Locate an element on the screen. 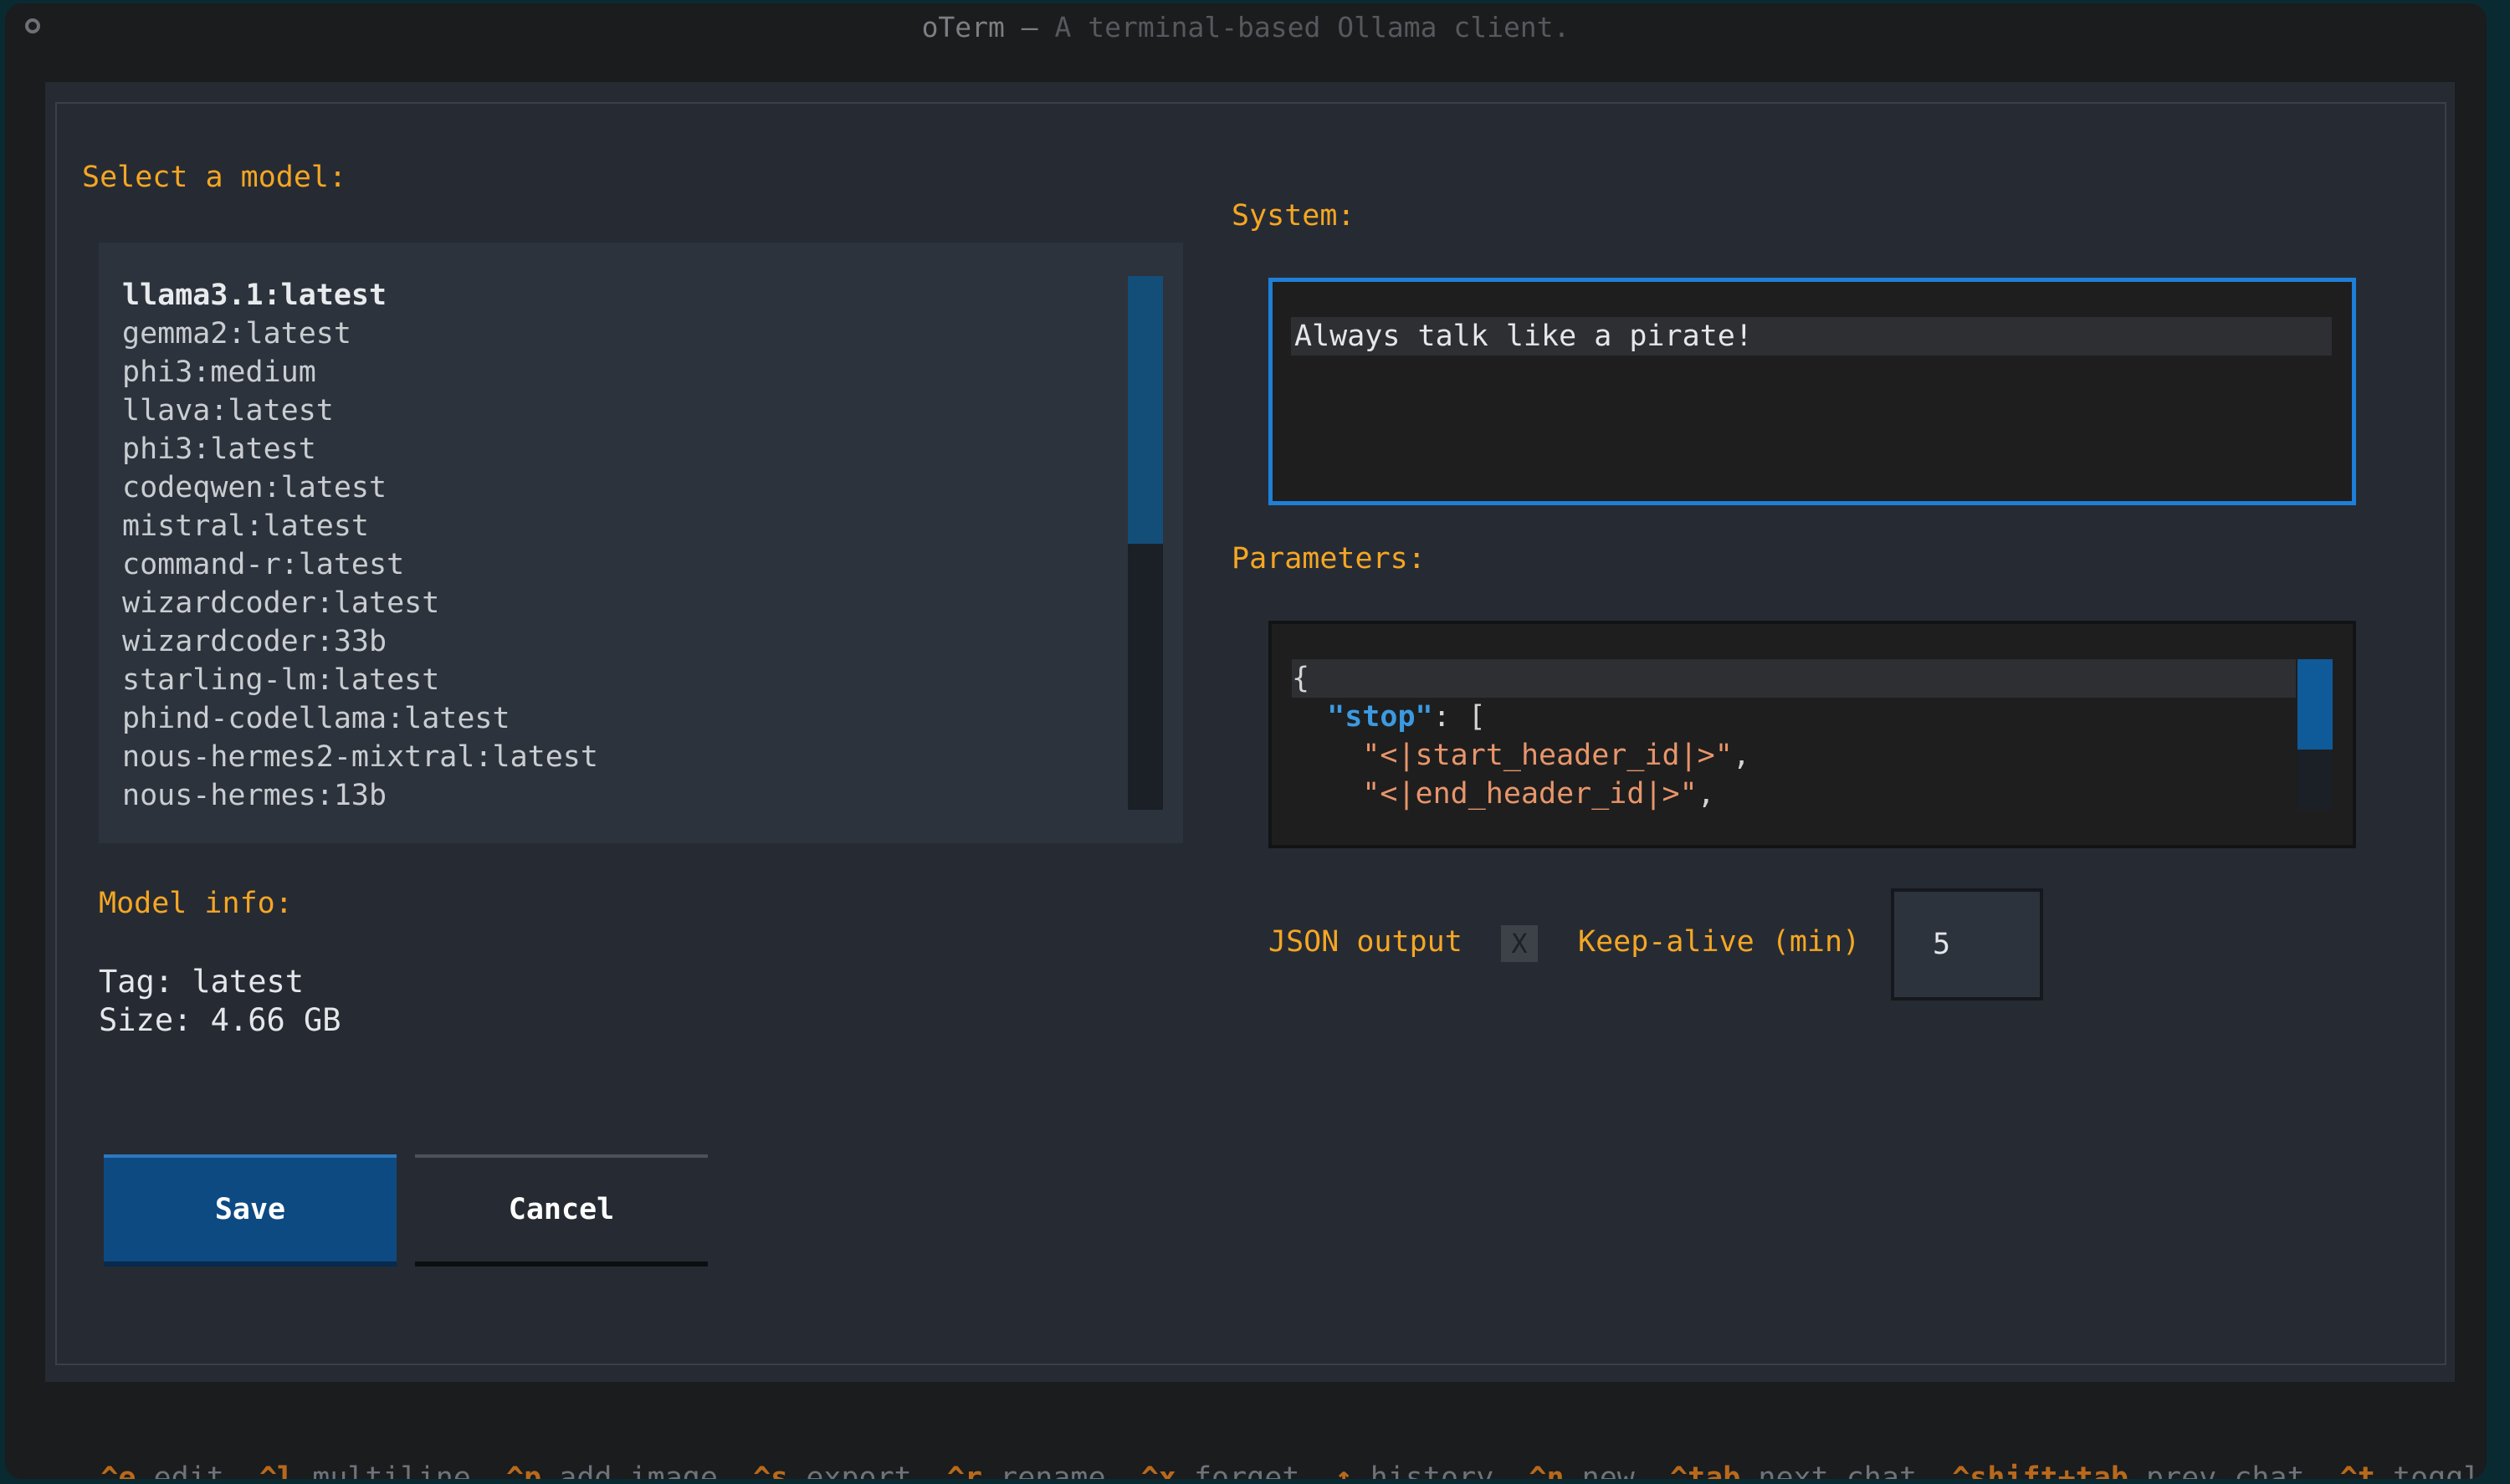 Image resolution: width=2510 pixels, height=1484 pixels. model-list-item: command-r:latest is located at coordinates (263, 564).